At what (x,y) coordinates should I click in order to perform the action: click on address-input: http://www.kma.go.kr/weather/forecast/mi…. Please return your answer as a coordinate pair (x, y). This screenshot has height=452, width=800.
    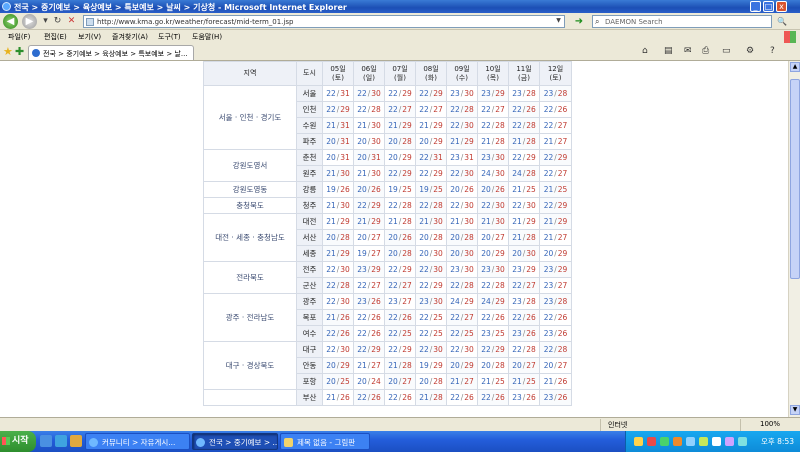
    Looking at the image, I should click on (324, 21).